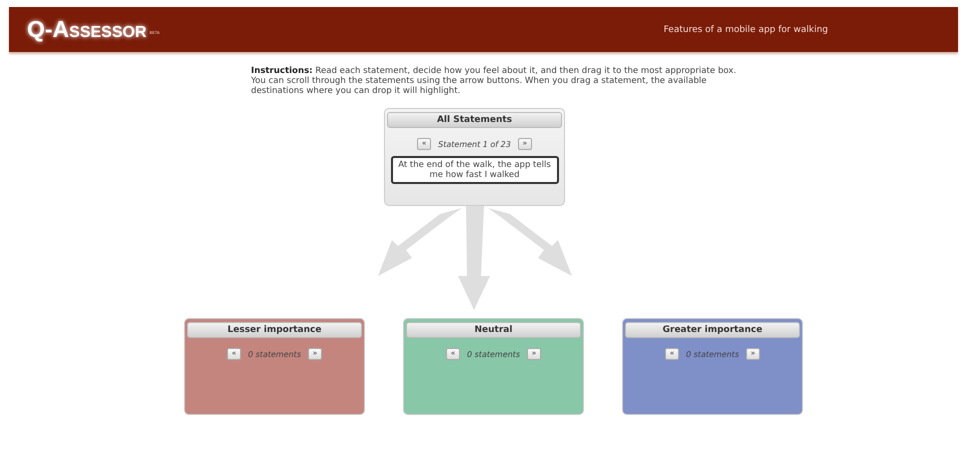 The image size is (965, 453). What do you see at coordinates (474, 170) in the screenshot?
I see `statement-card: At the end of the walk, the app tells me how fast I walked` at bounding box center [474, 170].